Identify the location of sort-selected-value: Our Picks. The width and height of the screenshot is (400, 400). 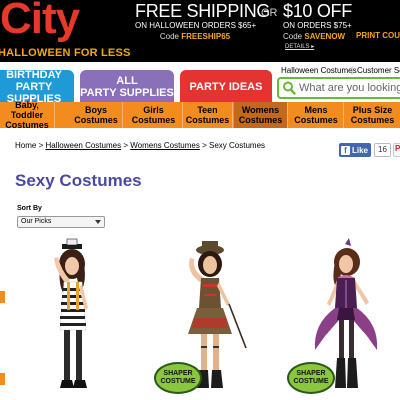
(36, 221).